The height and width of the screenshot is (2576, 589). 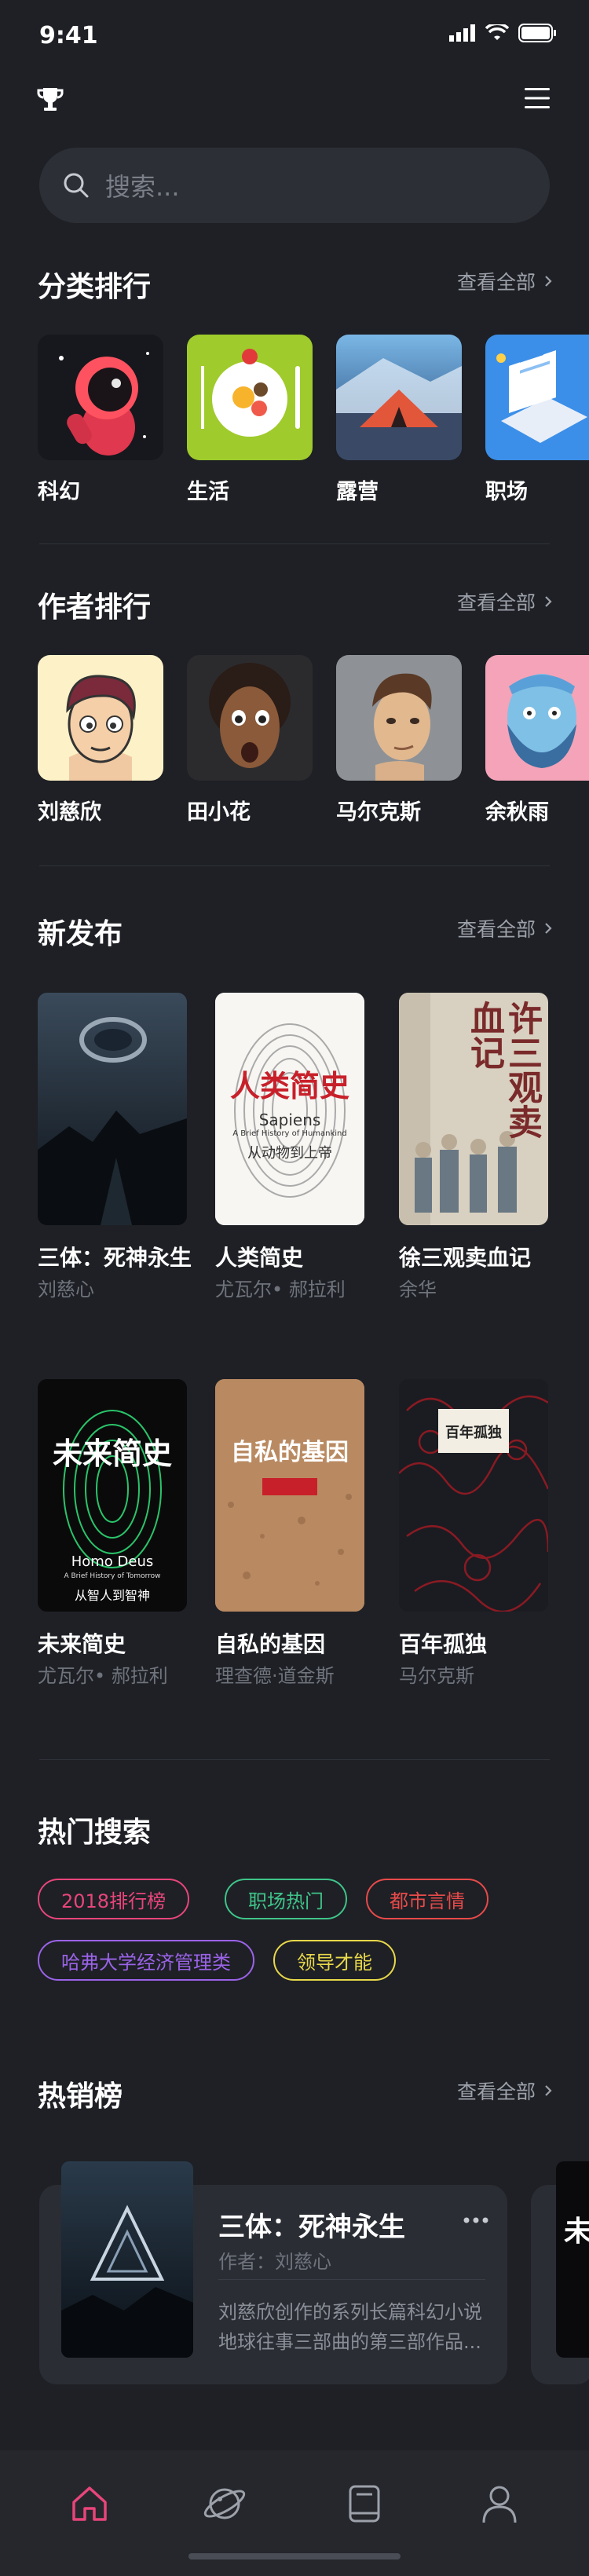 What do you see at coordinates (311, 2227) in the screenshot?
I see `bestseller-title: 三体：死神永生` at bounding box center [311, 2227].